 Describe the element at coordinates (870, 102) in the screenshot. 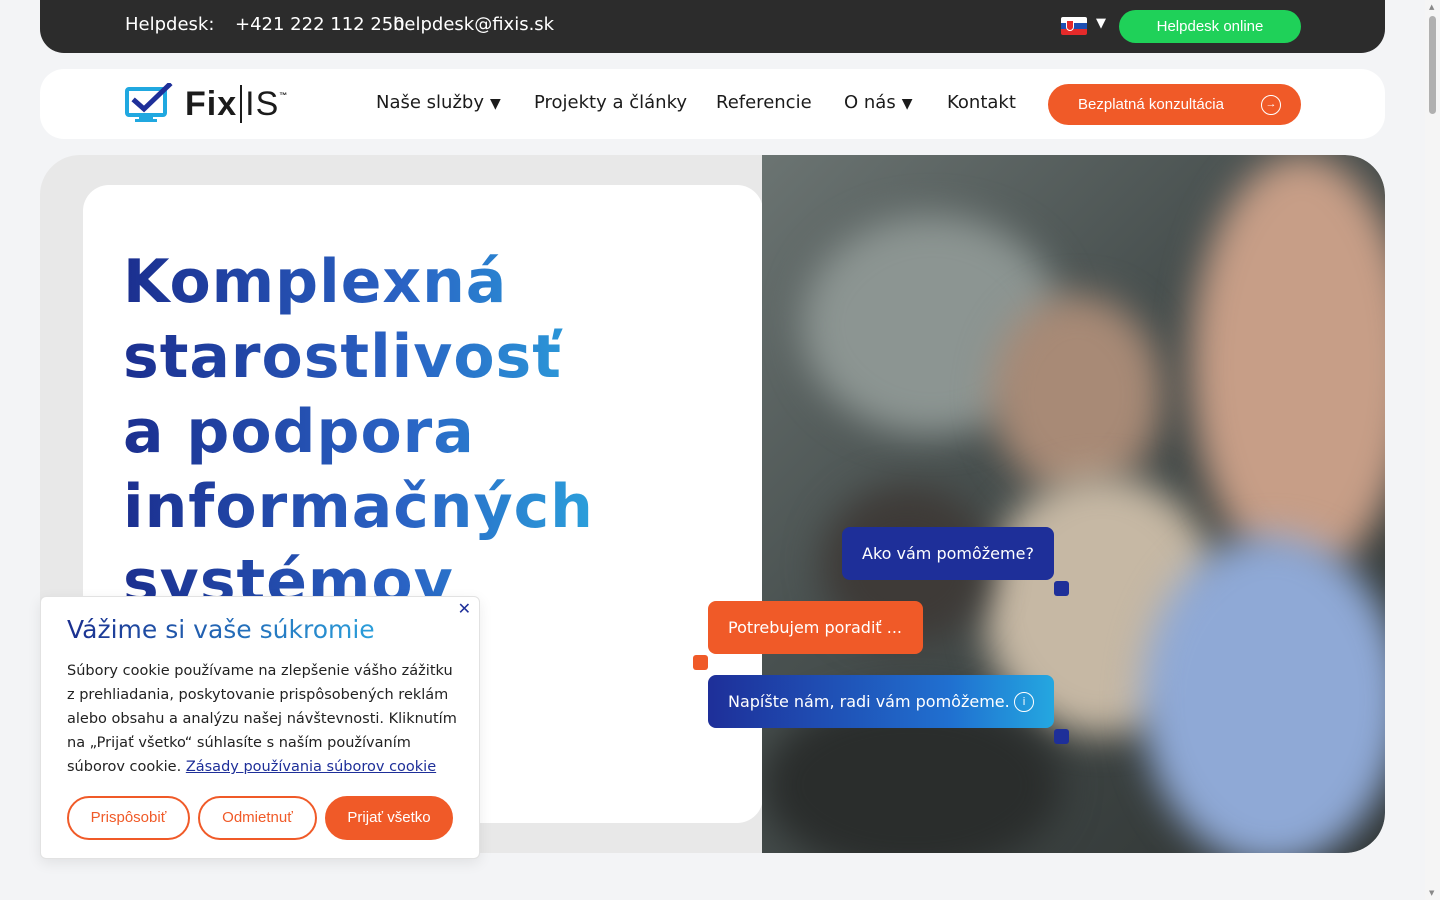

I see `nav-item-label: O nás` at that location.